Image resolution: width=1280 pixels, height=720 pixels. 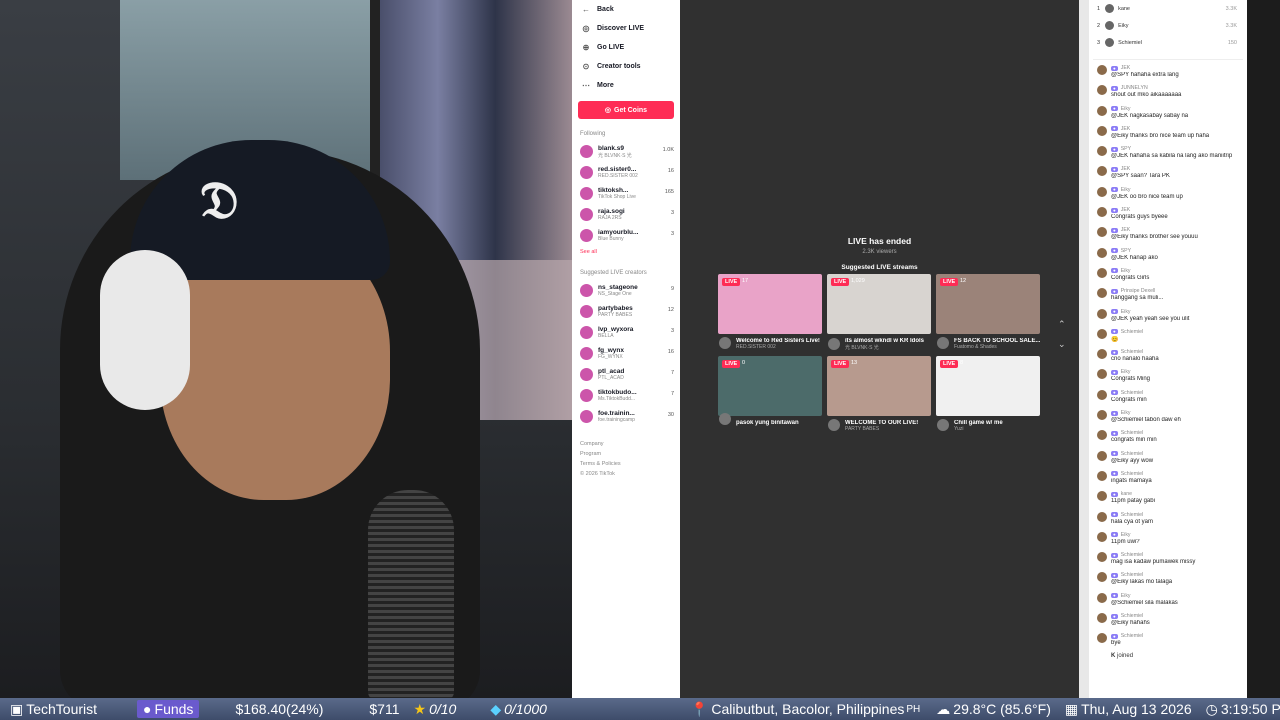 I want to click on chat-message: ● JEK @SPY saan? Tara PK, so click(x=1168, y=173).